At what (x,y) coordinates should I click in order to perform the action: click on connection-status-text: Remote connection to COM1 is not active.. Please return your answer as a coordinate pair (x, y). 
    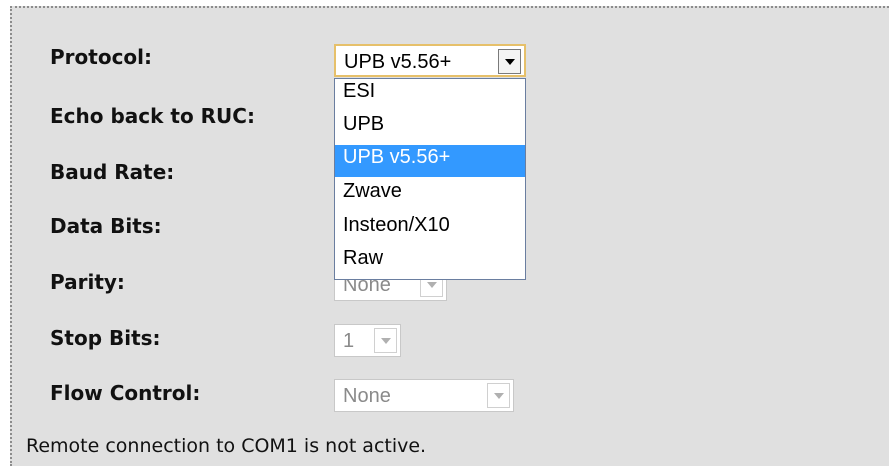
    Looking at the image, I should click on (226, 446).